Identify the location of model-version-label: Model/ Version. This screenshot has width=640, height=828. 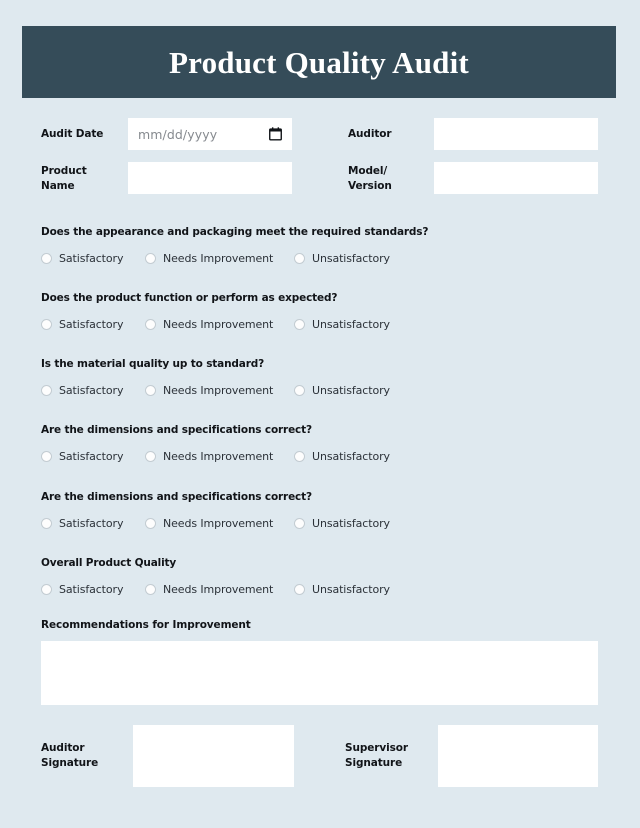
(370, 178).